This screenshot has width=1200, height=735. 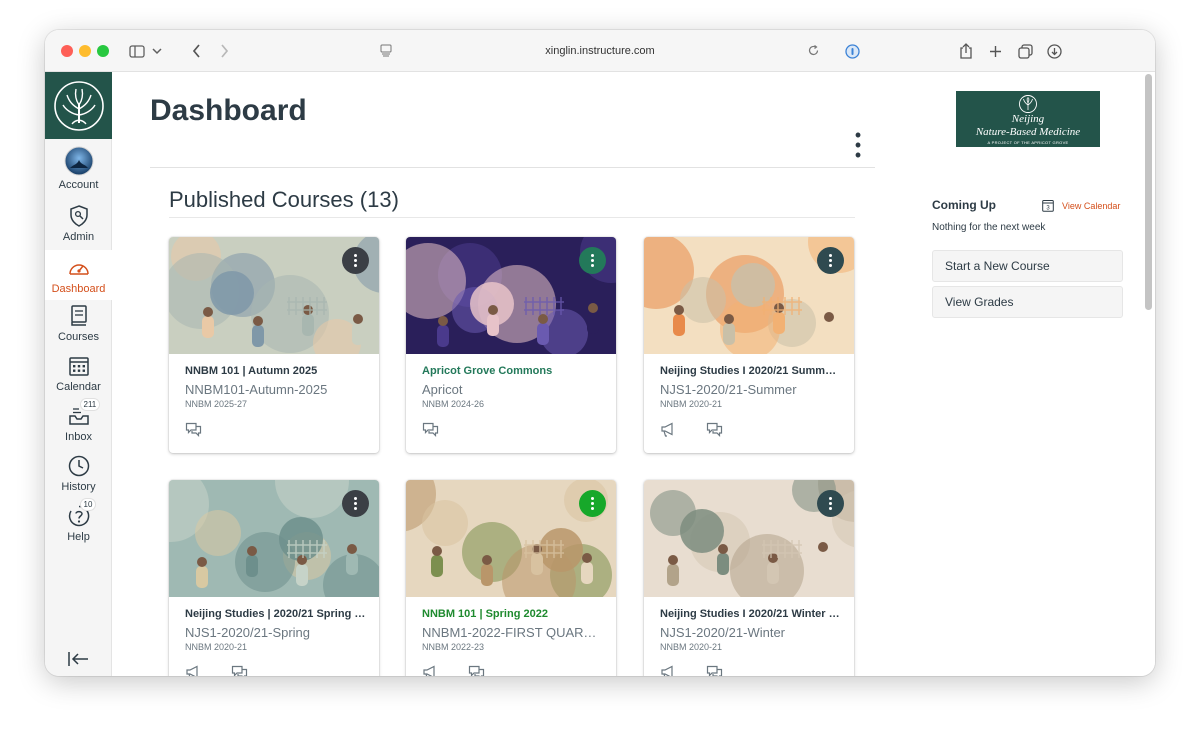 I want to click on coming-up-heading: Coming Up, so click(x=964, y=205).